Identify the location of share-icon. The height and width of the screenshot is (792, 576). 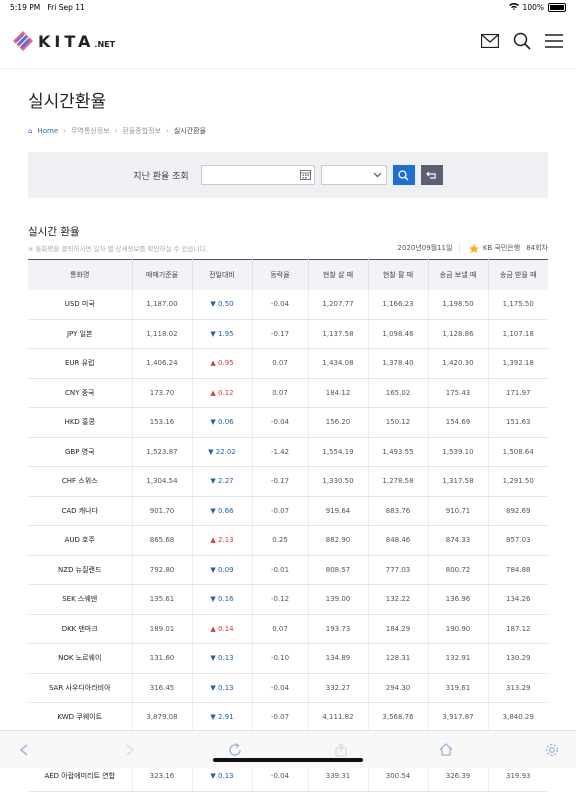
(341, 750).